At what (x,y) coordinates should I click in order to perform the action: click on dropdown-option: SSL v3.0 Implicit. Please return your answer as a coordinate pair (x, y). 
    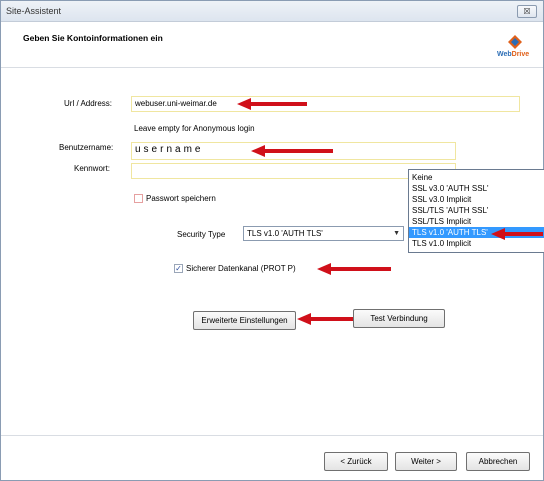
    Looking at the image, I should click on (476, 199).